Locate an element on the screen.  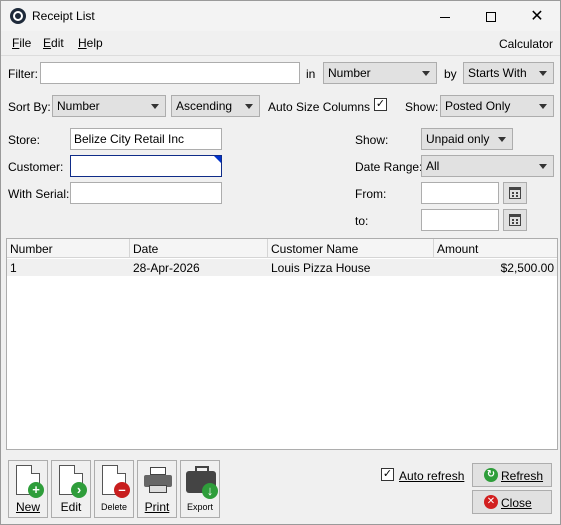
to-label: to: is located at coordinates (362, 221).